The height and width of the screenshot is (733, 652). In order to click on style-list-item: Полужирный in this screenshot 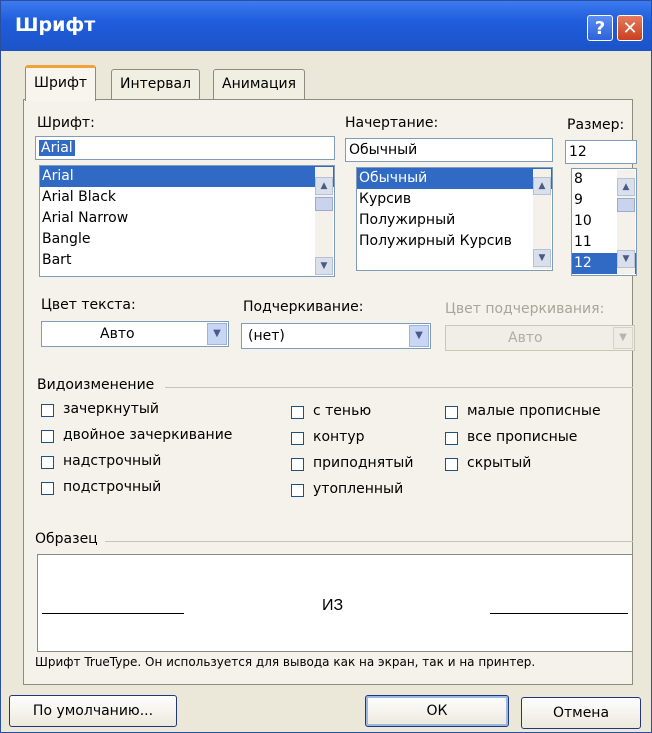, I will do `click(454, 220)`.